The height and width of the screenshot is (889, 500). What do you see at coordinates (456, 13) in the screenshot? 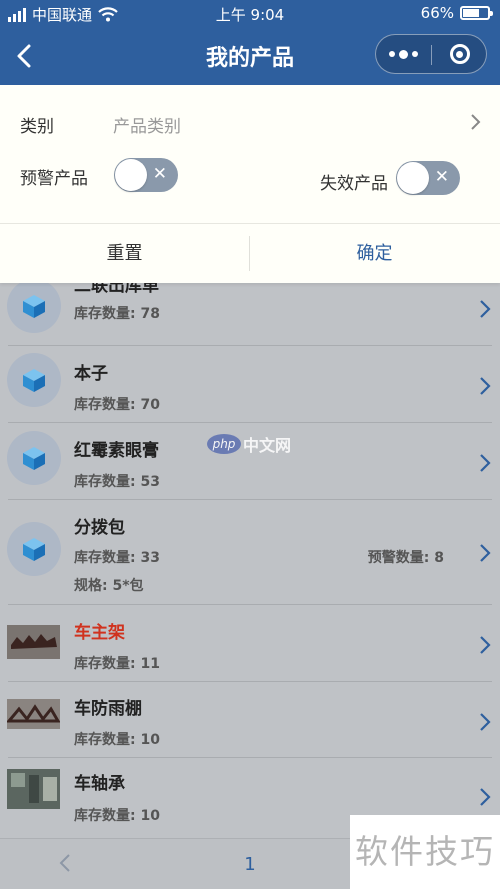
I see `status-right: 66%` at bounding box center [456, 13].